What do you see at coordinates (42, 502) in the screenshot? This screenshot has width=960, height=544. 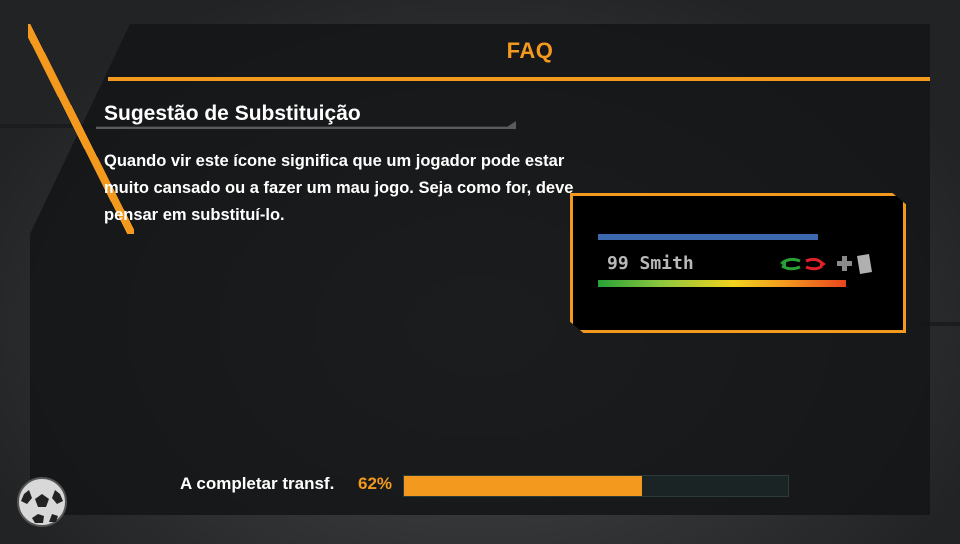 I see `soccer-ball-icon` at bounding box center [42, 502].